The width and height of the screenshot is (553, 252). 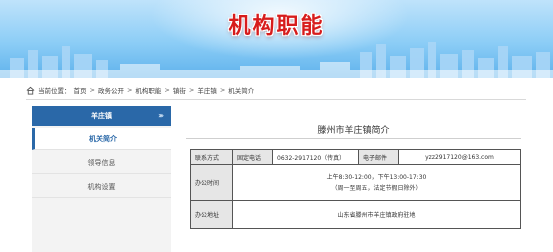 What do you see at coordinates (54, 91) in the screenshot?
I see `breadcrumb-label: 当前位置：` at bounding box center [54, 91].